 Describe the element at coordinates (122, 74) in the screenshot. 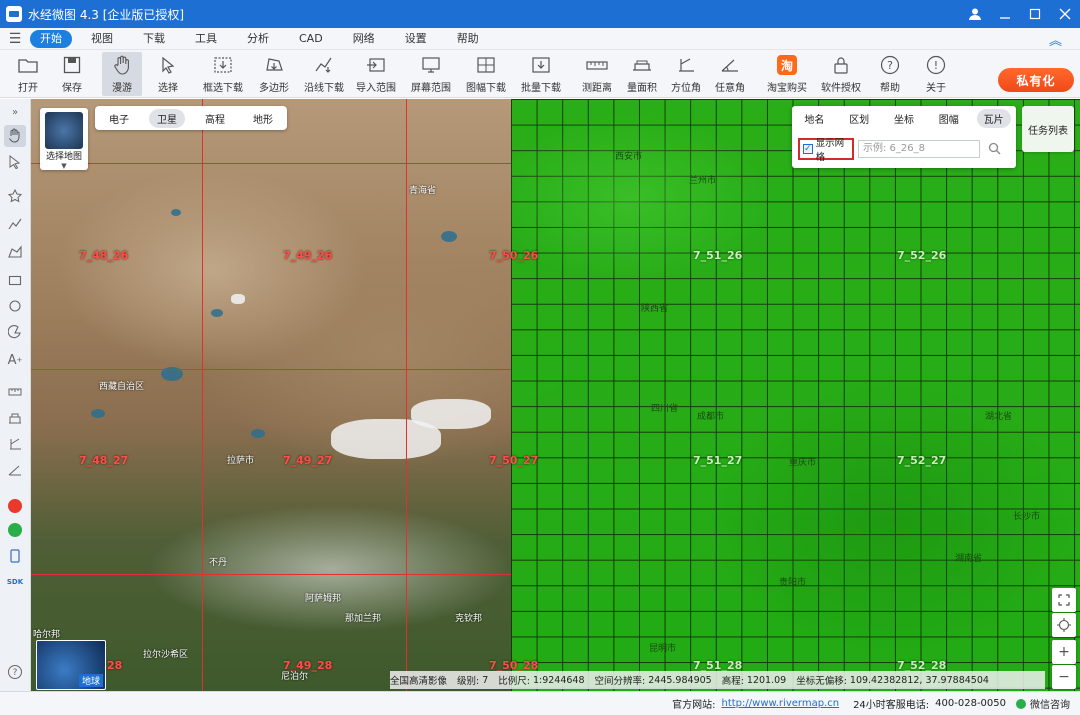

I see `pan-button: 漫游` at that location.